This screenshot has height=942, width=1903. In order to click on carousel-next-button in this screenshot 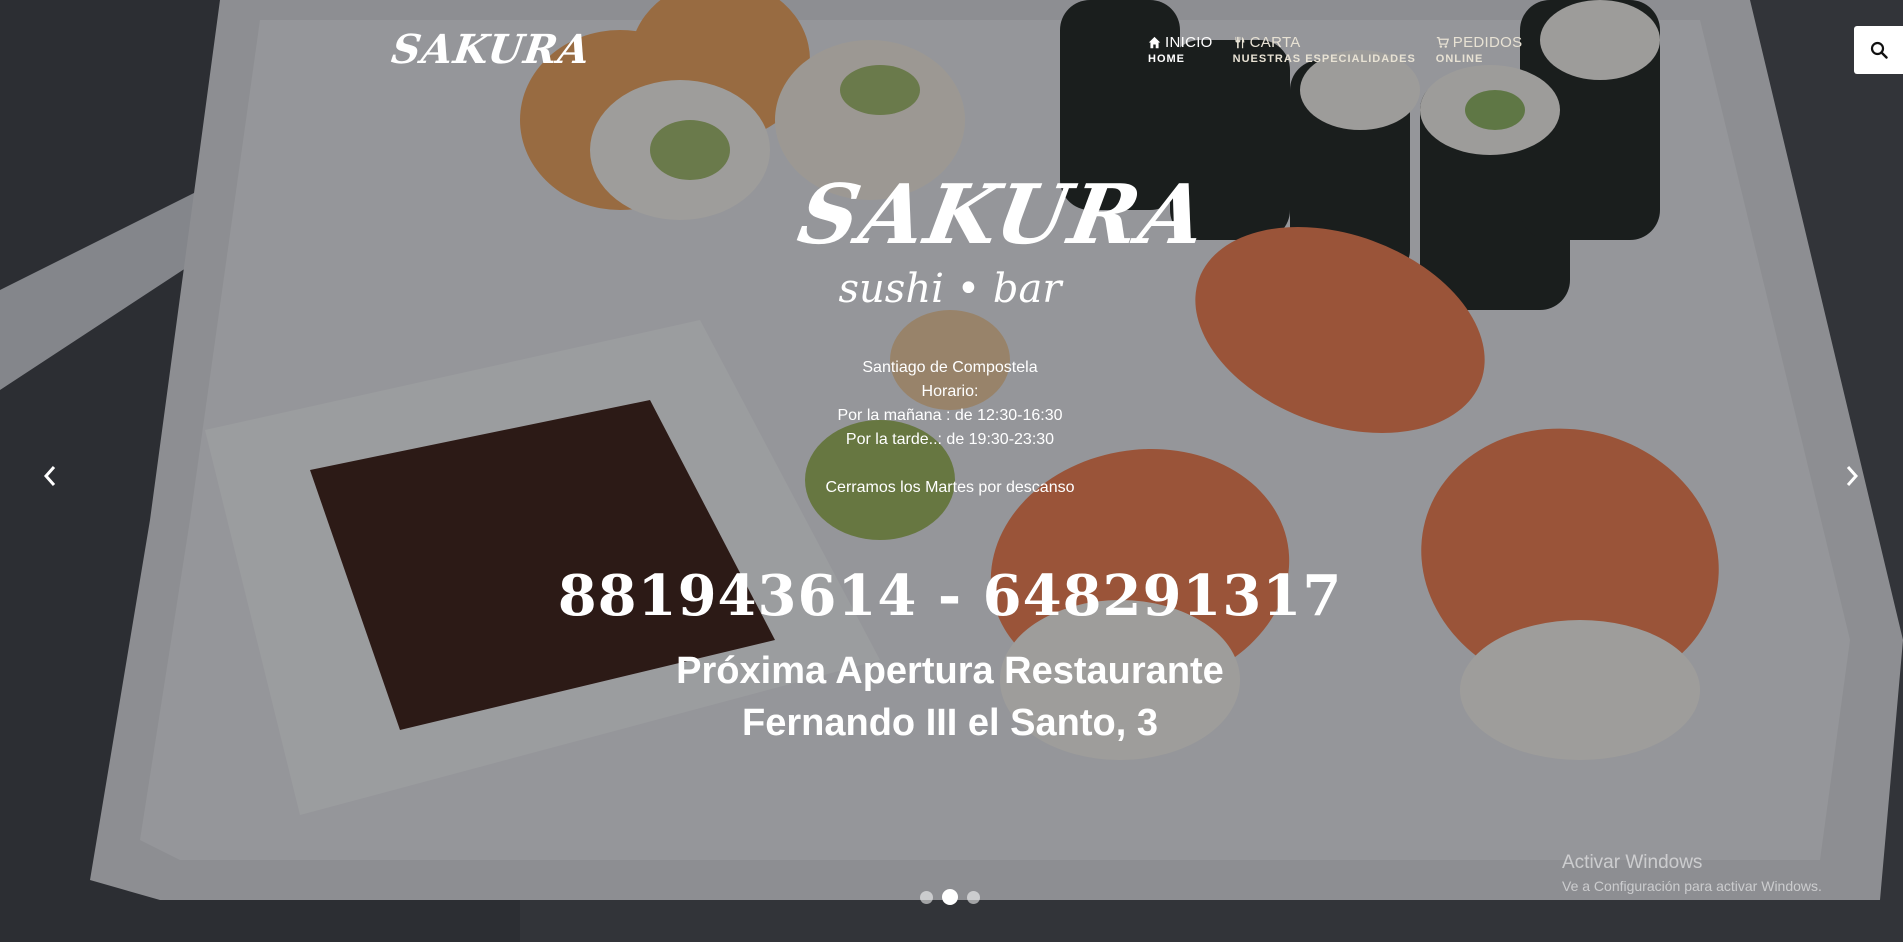, I will do `click(1852, 476)`.